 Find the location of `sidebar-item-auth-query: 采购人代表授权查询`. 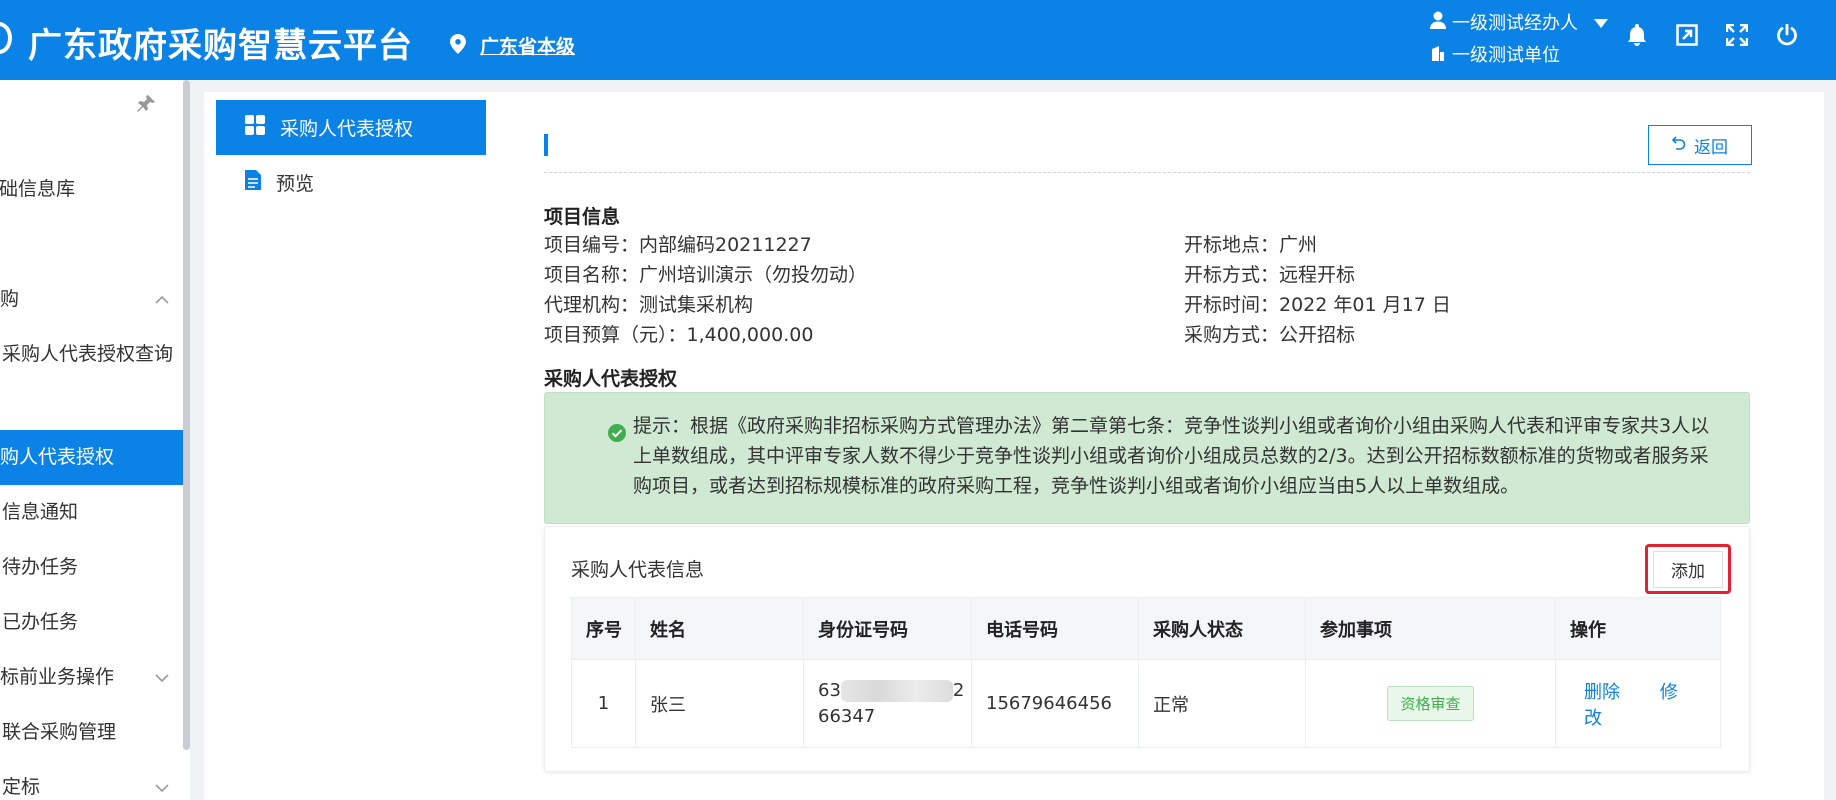

sidebar-item-auth-query: 采购人代表授权查询 is located at coordinates (91, 354).